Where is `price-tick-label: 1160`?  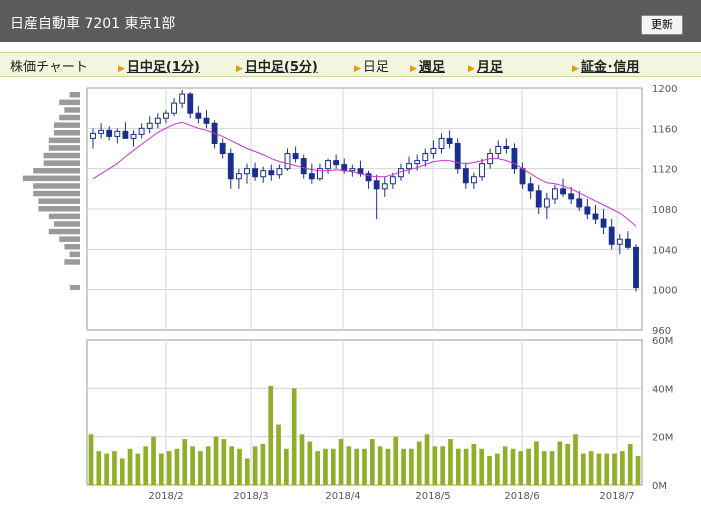
price-tick-label: 1160 is located at coordinates (664, 129).